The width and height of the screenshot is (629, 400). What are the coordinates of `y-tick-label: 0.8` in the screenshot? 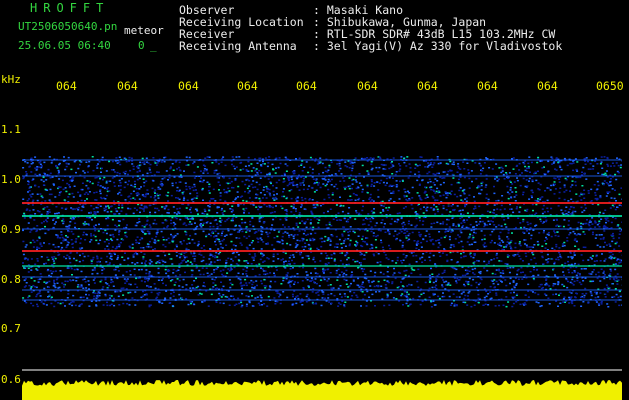 It's located at (11, 279).